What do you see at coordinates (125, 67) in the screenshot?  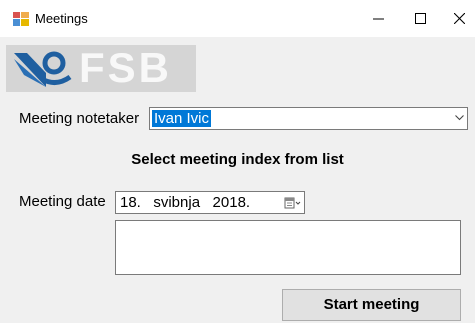 I see `logo-text: FSB` at bounding box center [125, 67].